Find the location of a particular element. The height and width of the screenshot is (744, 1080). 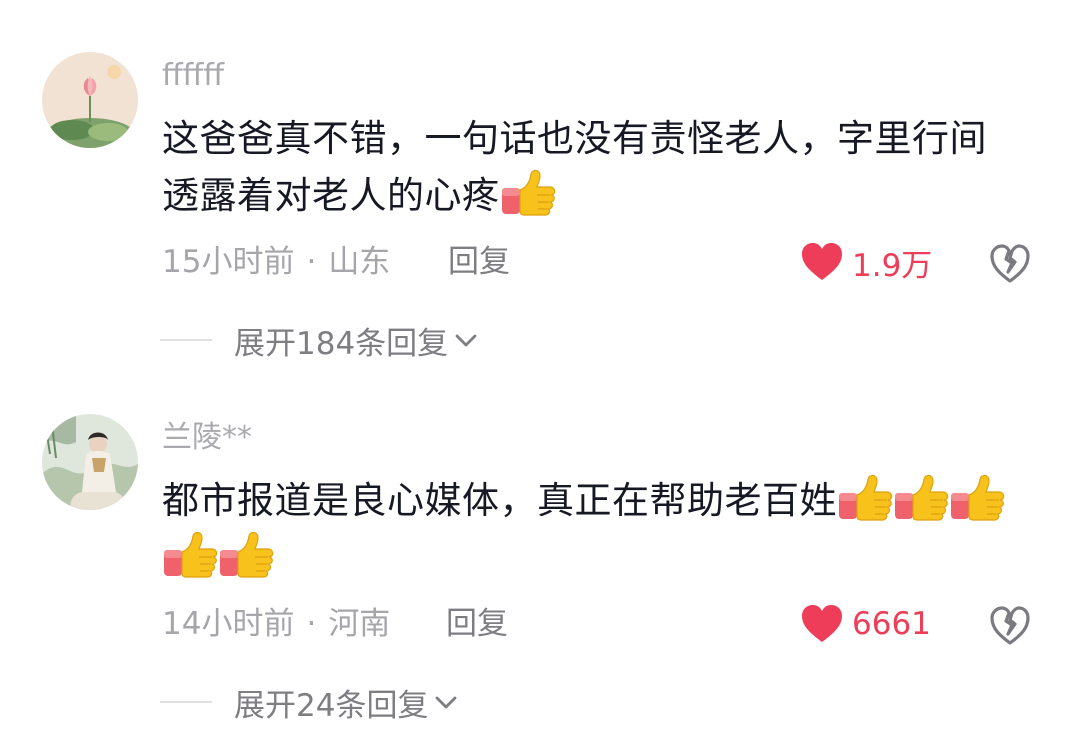

like-count: 1.9万 is located at coordinates (892, 265).